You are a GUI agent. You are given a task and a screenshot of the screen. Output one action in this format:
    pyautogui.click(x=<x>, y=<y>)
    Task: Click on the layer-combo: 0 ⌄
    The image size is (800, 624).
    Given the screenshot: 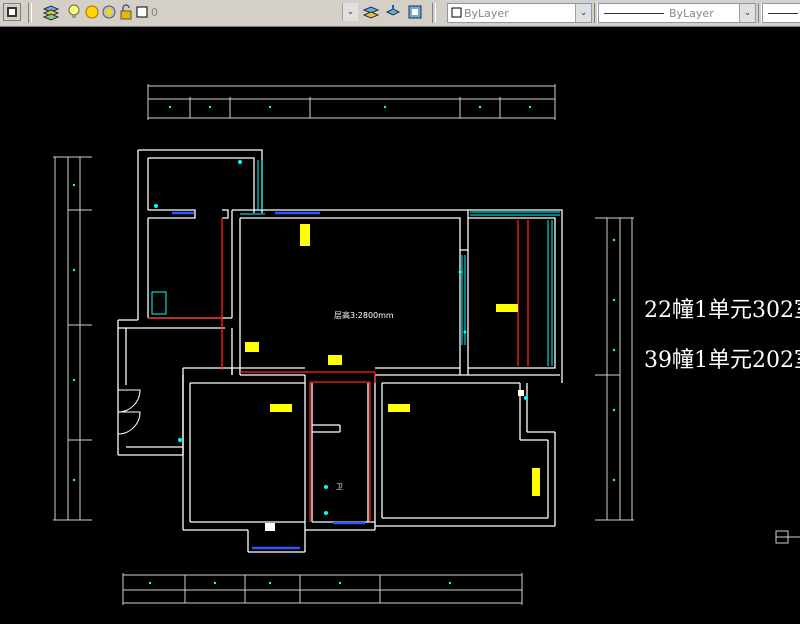 What is the action you would take?
    pyautogui.click(x=210, y=13)
    